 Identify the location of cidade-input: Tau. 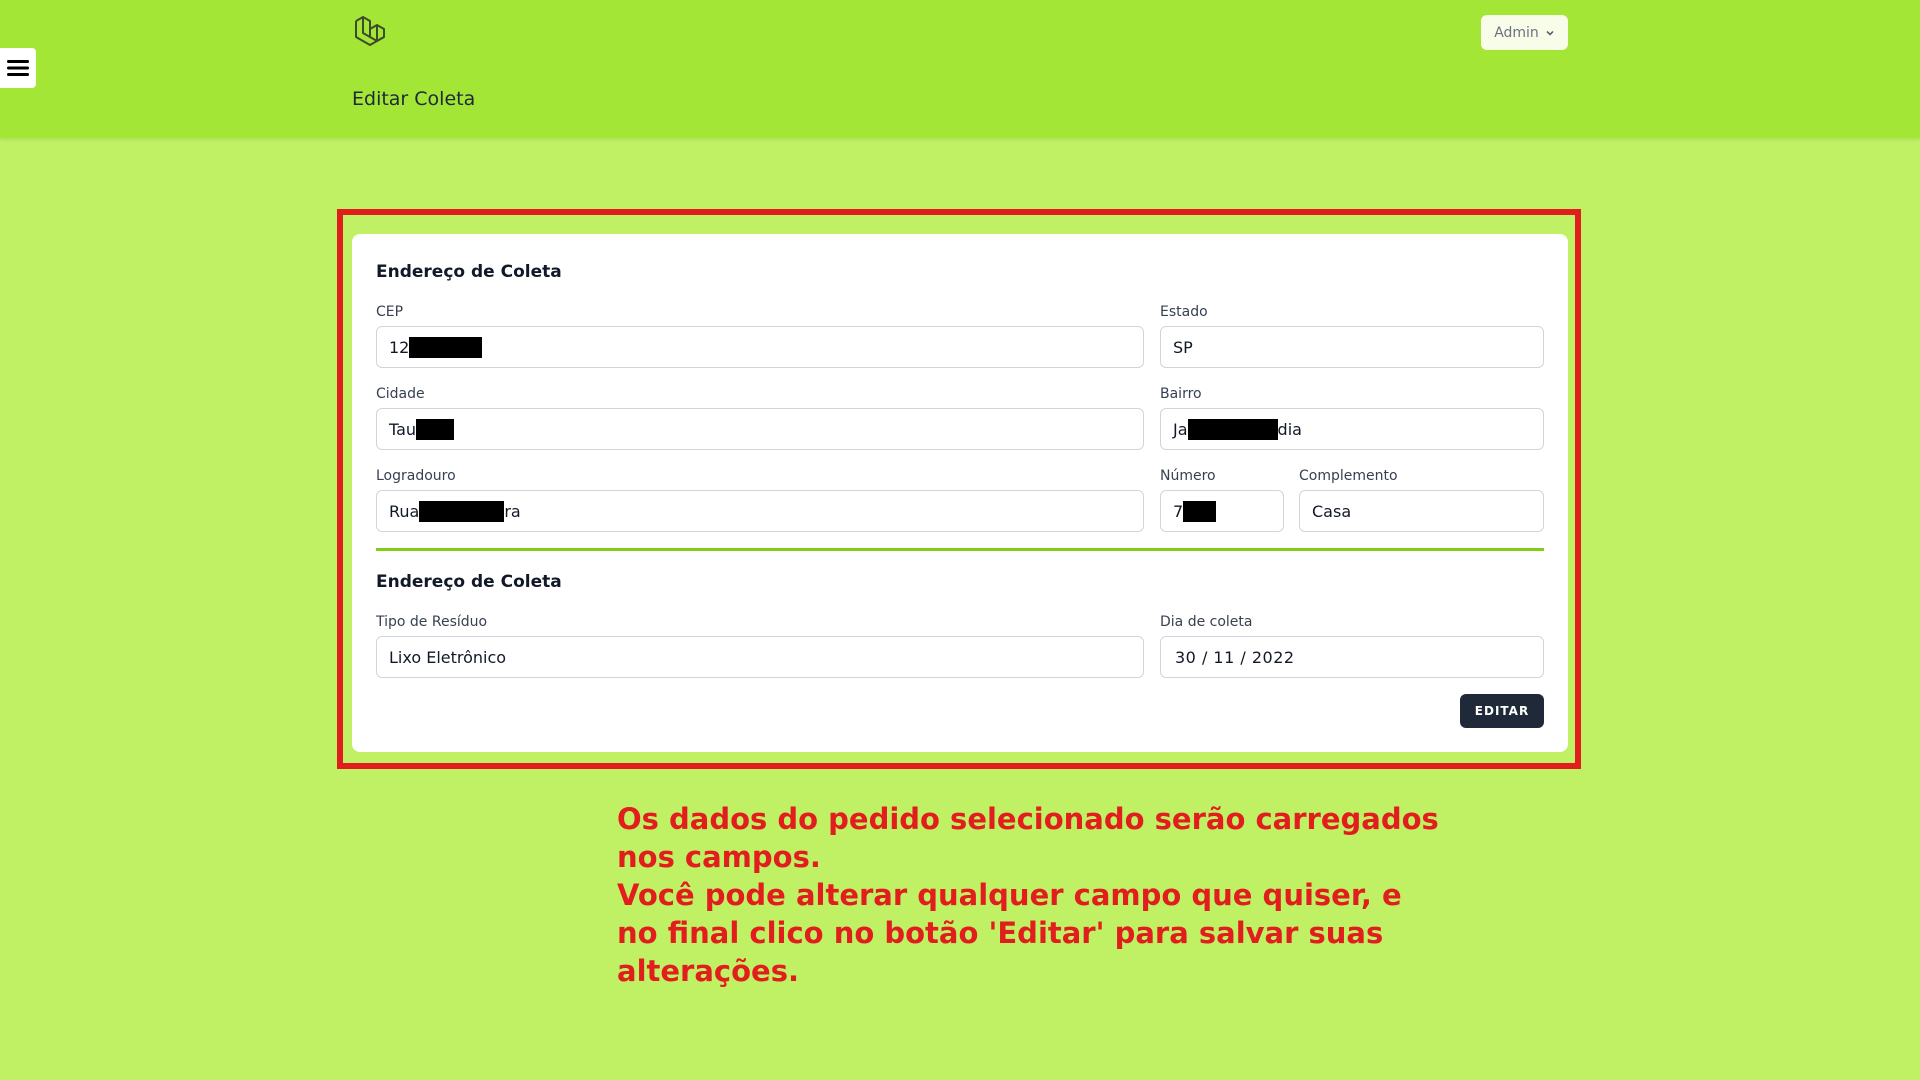
(760, 429).